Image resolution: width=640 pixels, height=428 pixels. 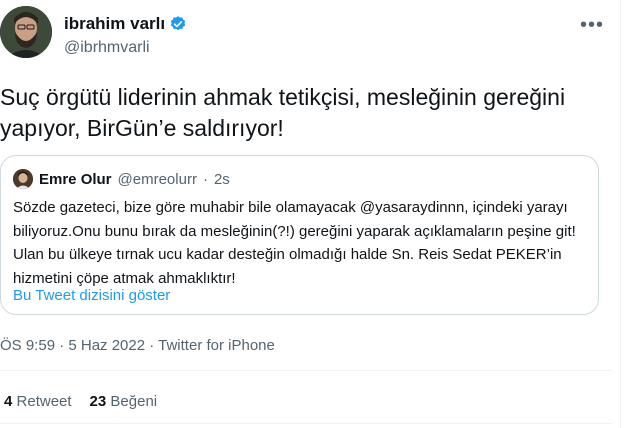 What do you see at coordinates (80, 401) in the screenshot?
I see `tweet-stats: 4 Retweet 23 Beğeni` at bounding box center [80, 401].